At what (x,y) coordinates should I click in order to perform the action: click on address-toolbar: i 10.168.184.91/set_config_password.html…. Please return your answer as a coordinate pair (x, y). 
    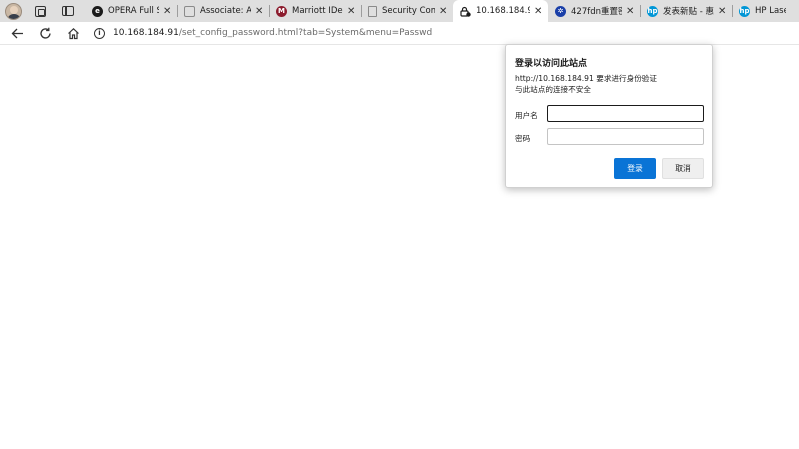
    Looking at the image, I should click on (399, 33).